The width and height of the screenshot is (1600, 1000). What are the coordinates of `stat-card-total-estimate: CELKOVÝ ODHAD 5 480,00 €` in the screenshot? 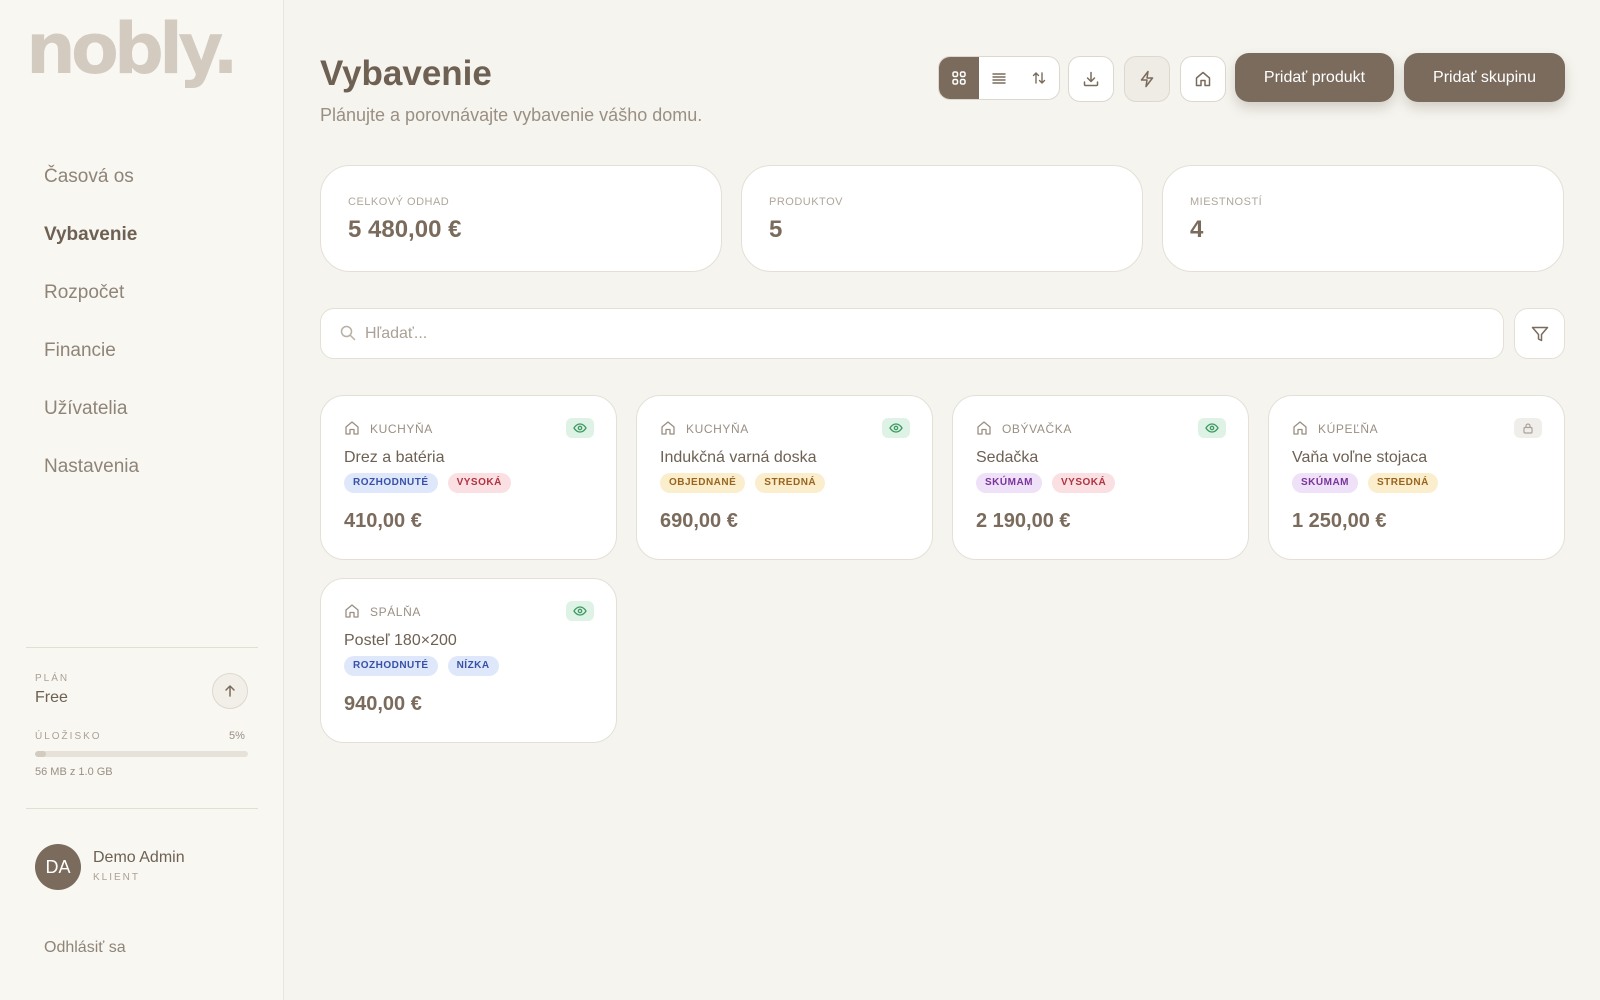 It's located at (521, 218).